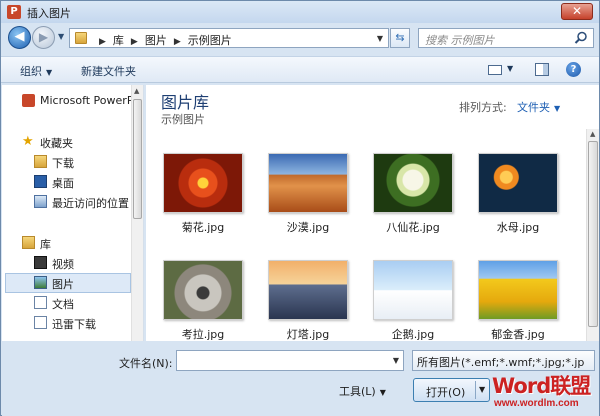 Image resolution: width=600 pixels, height=416 pixels. What do you see at coordinates (533, 107) in the screenshot?
I see `arrange-by-value: 文件夹` at bounding box center [533, 107].